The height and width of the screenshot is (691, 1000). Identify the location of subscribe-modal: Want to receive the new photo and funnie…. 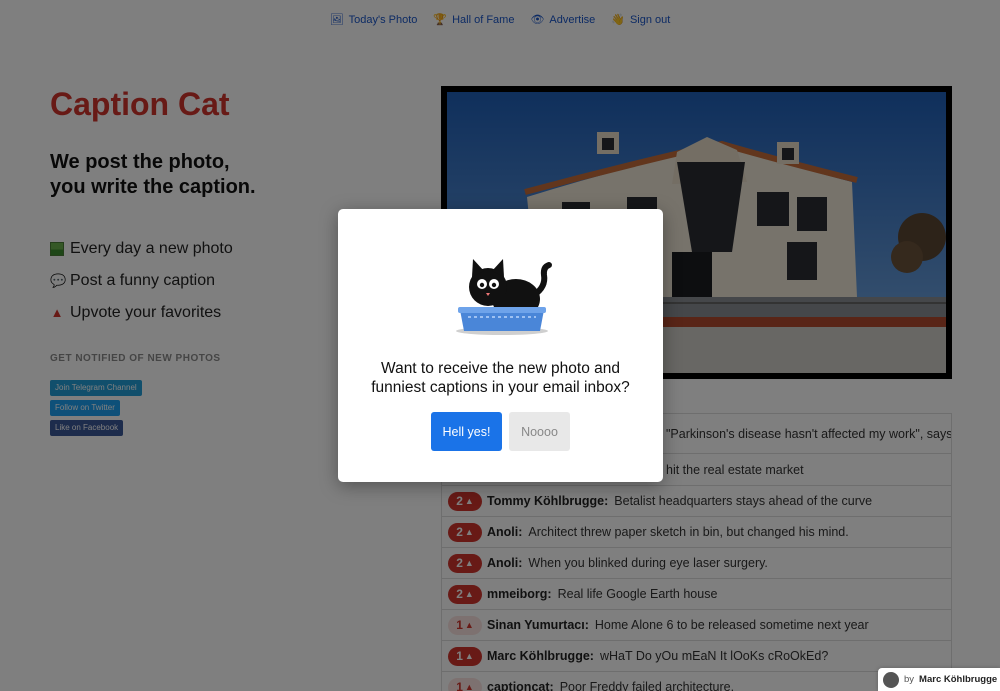
(500, 345).